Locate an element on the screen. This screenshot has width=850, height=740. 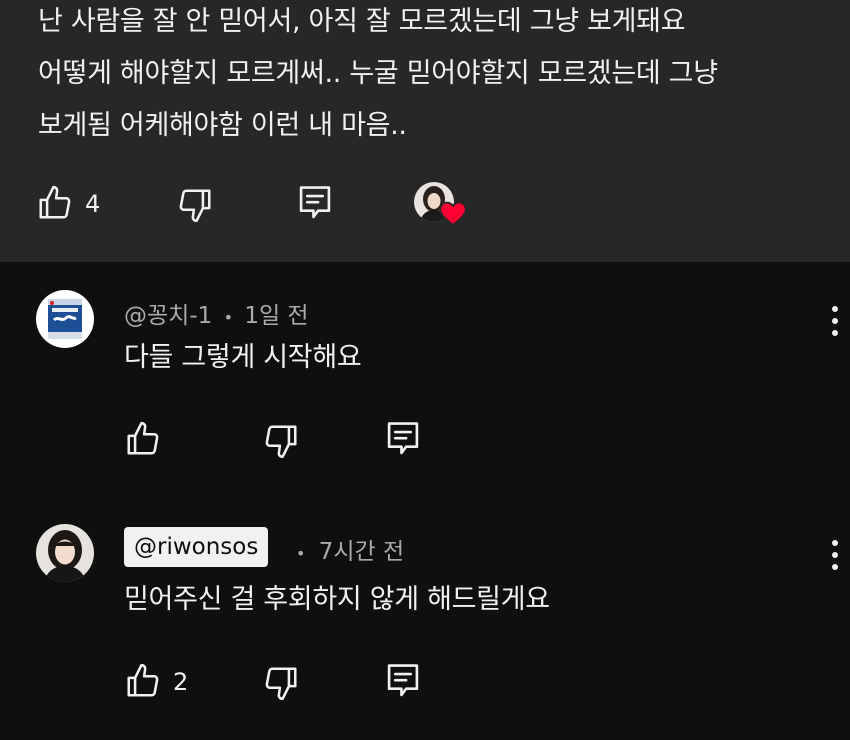
comment-author: @꽁치-1 • 1일 전 is located at coordinates (216, 313).